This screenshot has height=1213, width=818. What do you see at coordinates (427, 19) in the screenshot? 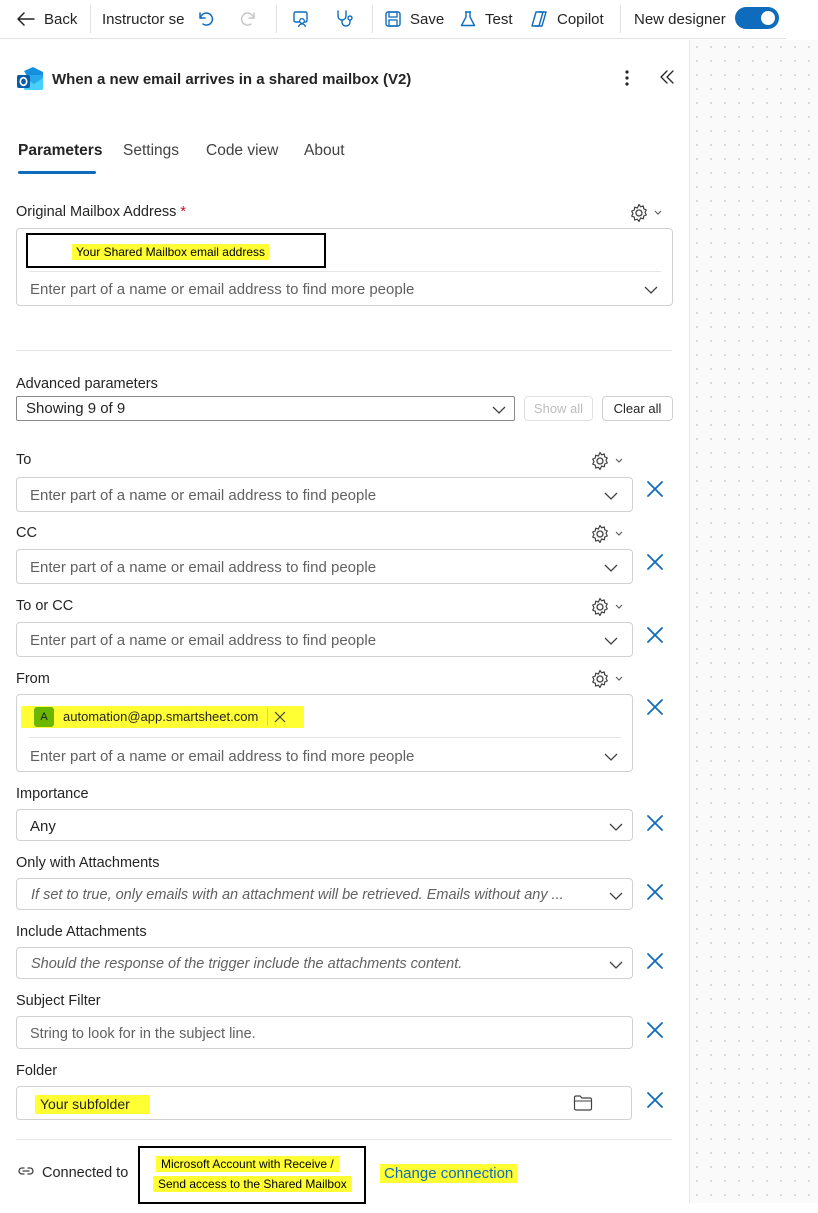
I see `save-label: Save` at bounding box center [427, 19].